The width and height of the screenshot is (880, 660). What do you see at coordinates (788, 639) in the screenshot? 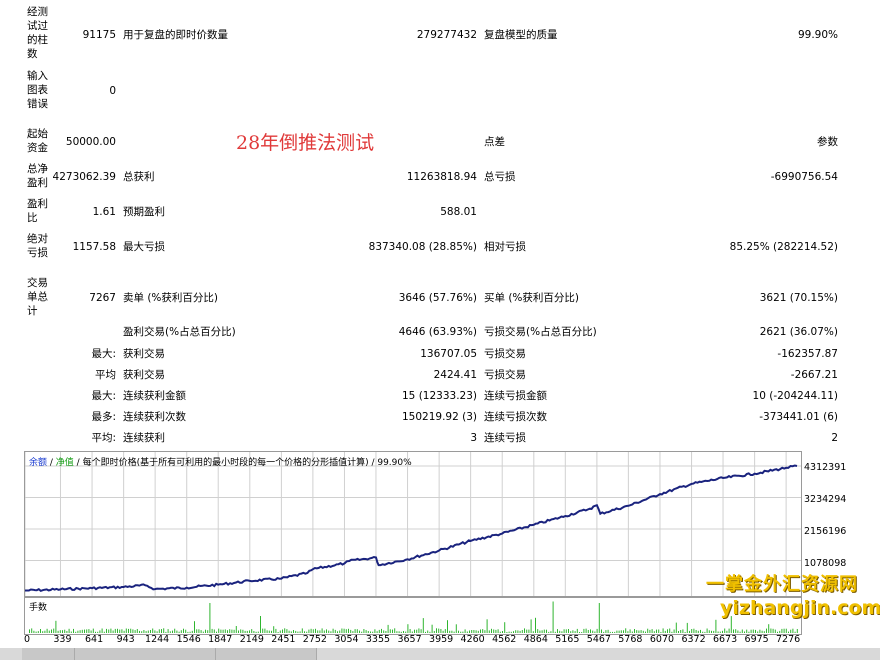
I see `x-tick-label: 7276` at bounding box center [788, 639].